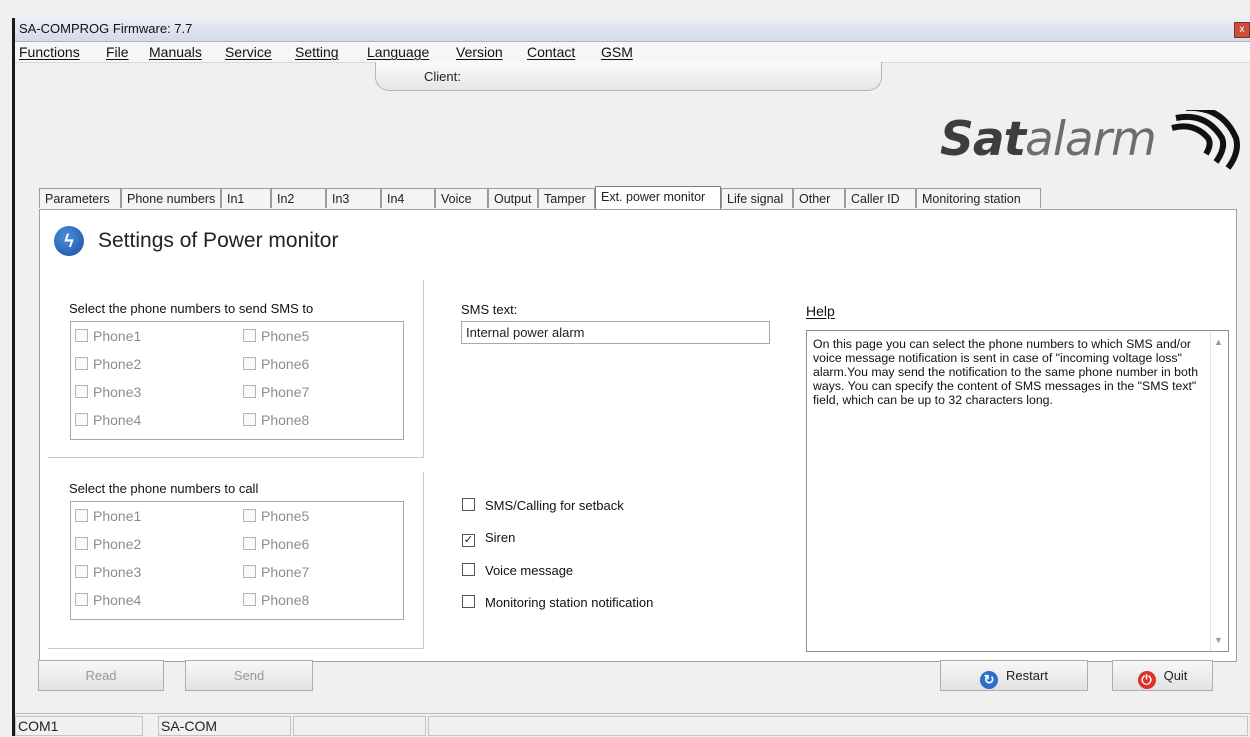  I want to click on logo-text-alarm: alarm, so click(1091, 139).